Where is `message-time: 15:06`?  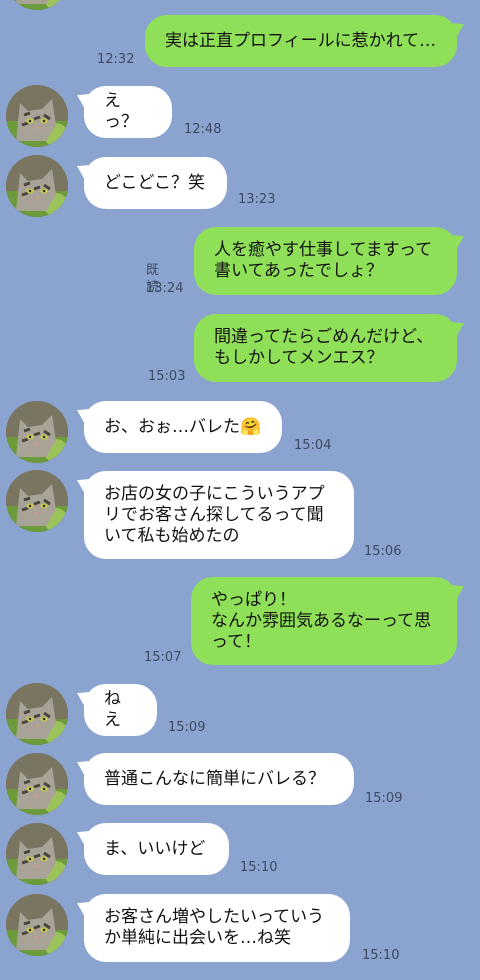
message-time: 15:06 is located at coordinates (383, 551).